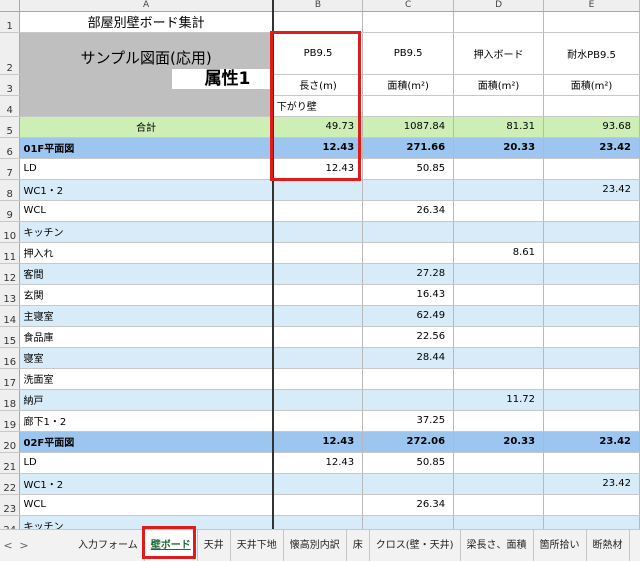  I want to click on tab-scroll-right-button: >, so click(24, 545).